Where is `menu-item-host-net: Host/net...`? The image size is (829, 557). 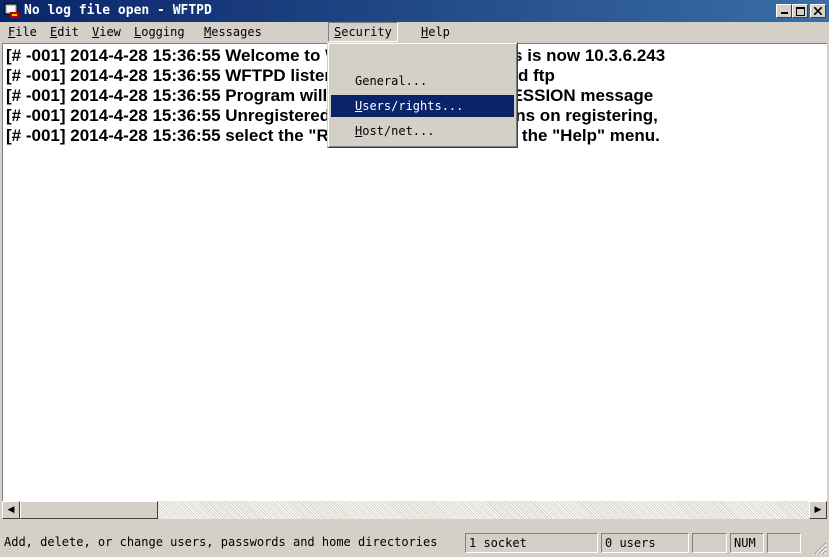 menu-item-host-net: Host/net... is located at coordinates (422, 131).